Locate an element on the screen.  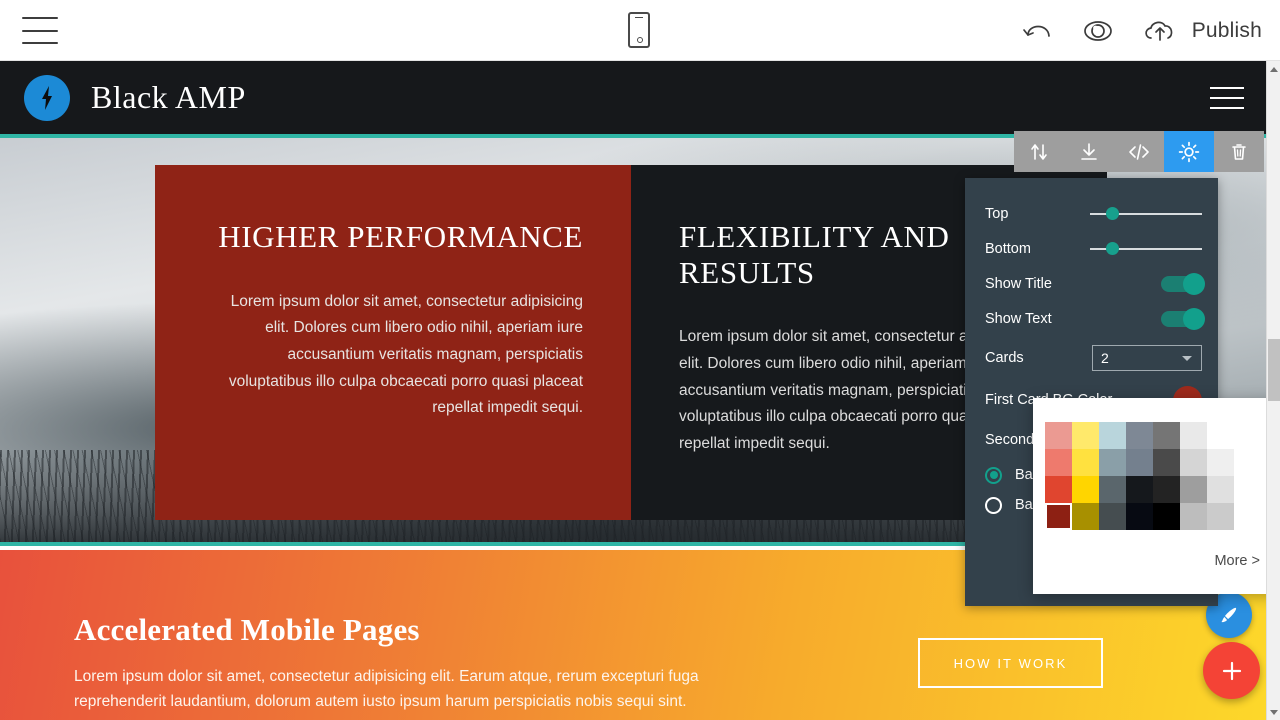
publish-button: Publish is located at coordinates (1201, 31).